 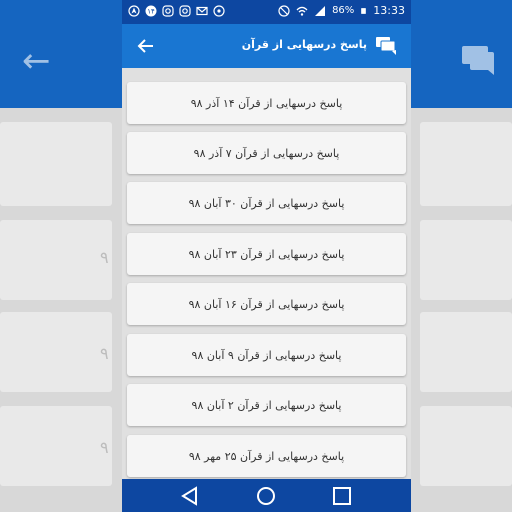 I want to click on list-item-label: پاسخ درسهایی از قرآن ۳۰ آبان ۹۸, so click(x=266, y=203).